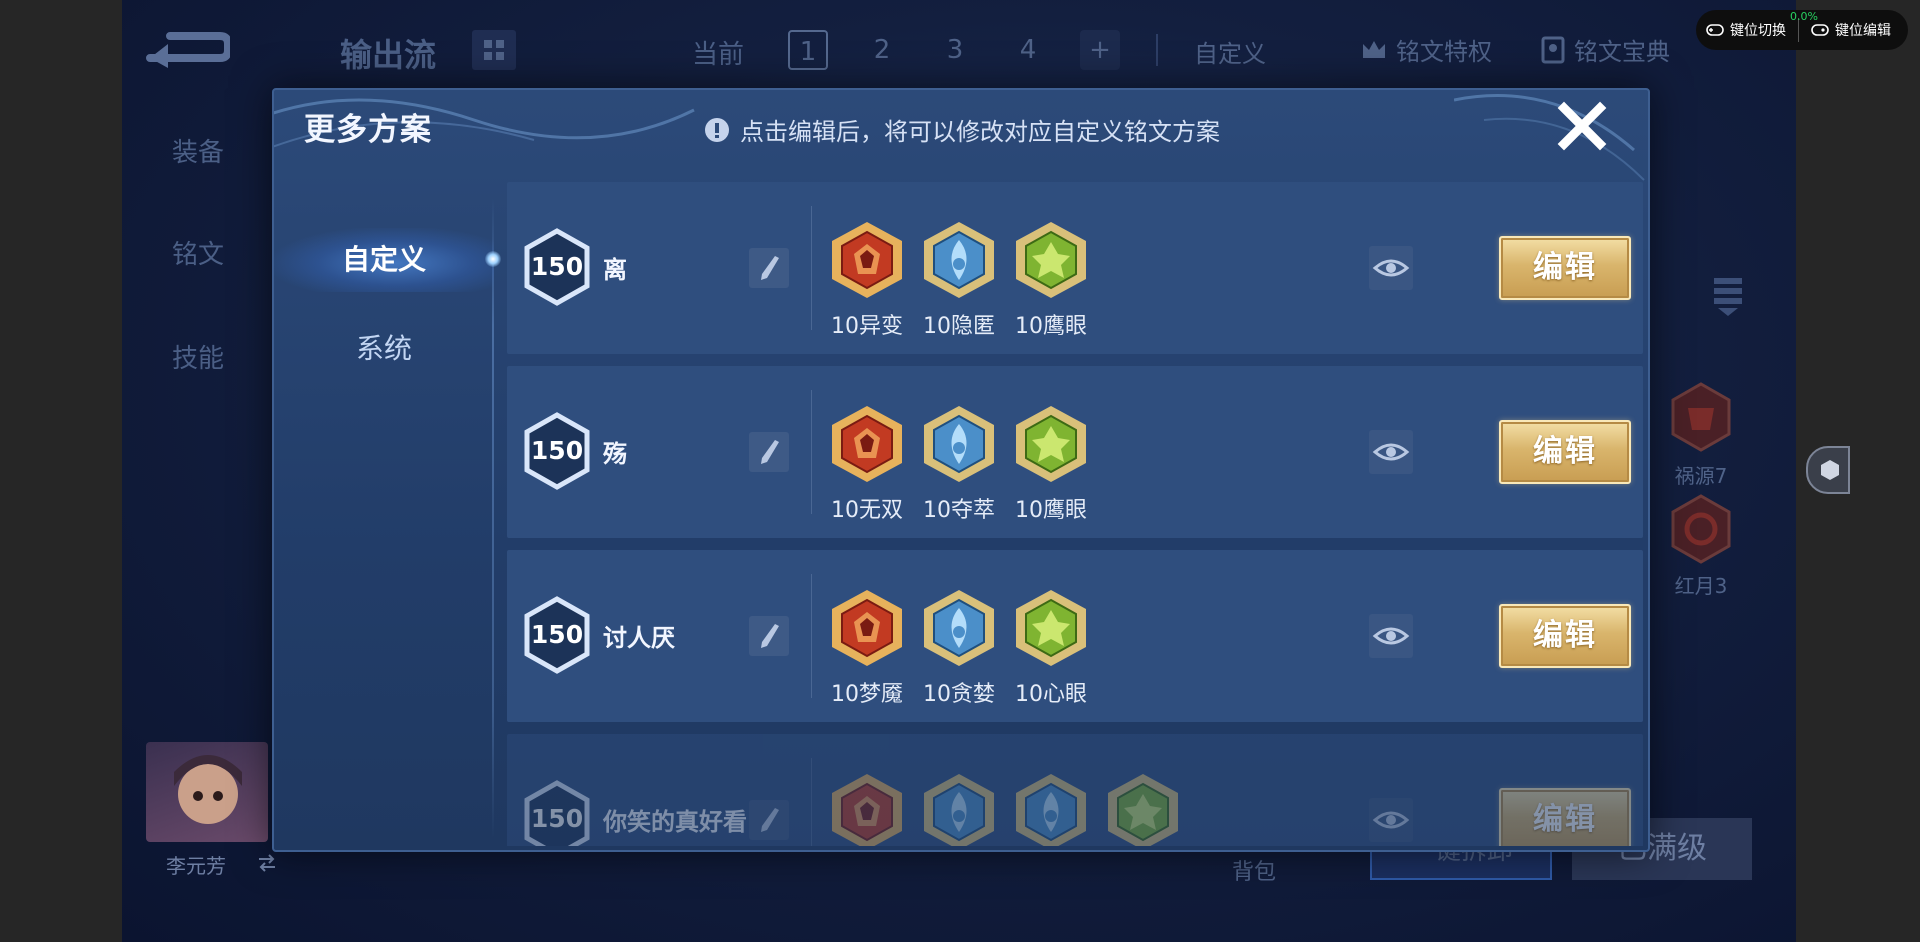 Image resolution: width=1920 pixels, height=942 pixels. Describe the element at coordinates (1715, 30) in the screenshot. I see `gamepad-icon` at that location.